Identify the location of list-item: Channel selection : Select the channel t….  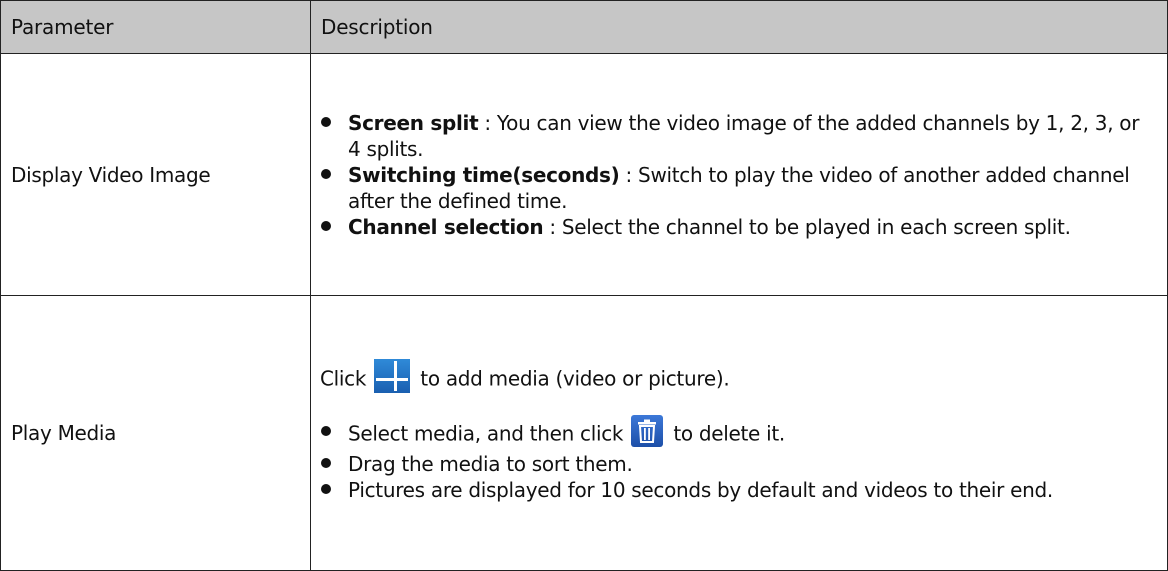
(733, 227).